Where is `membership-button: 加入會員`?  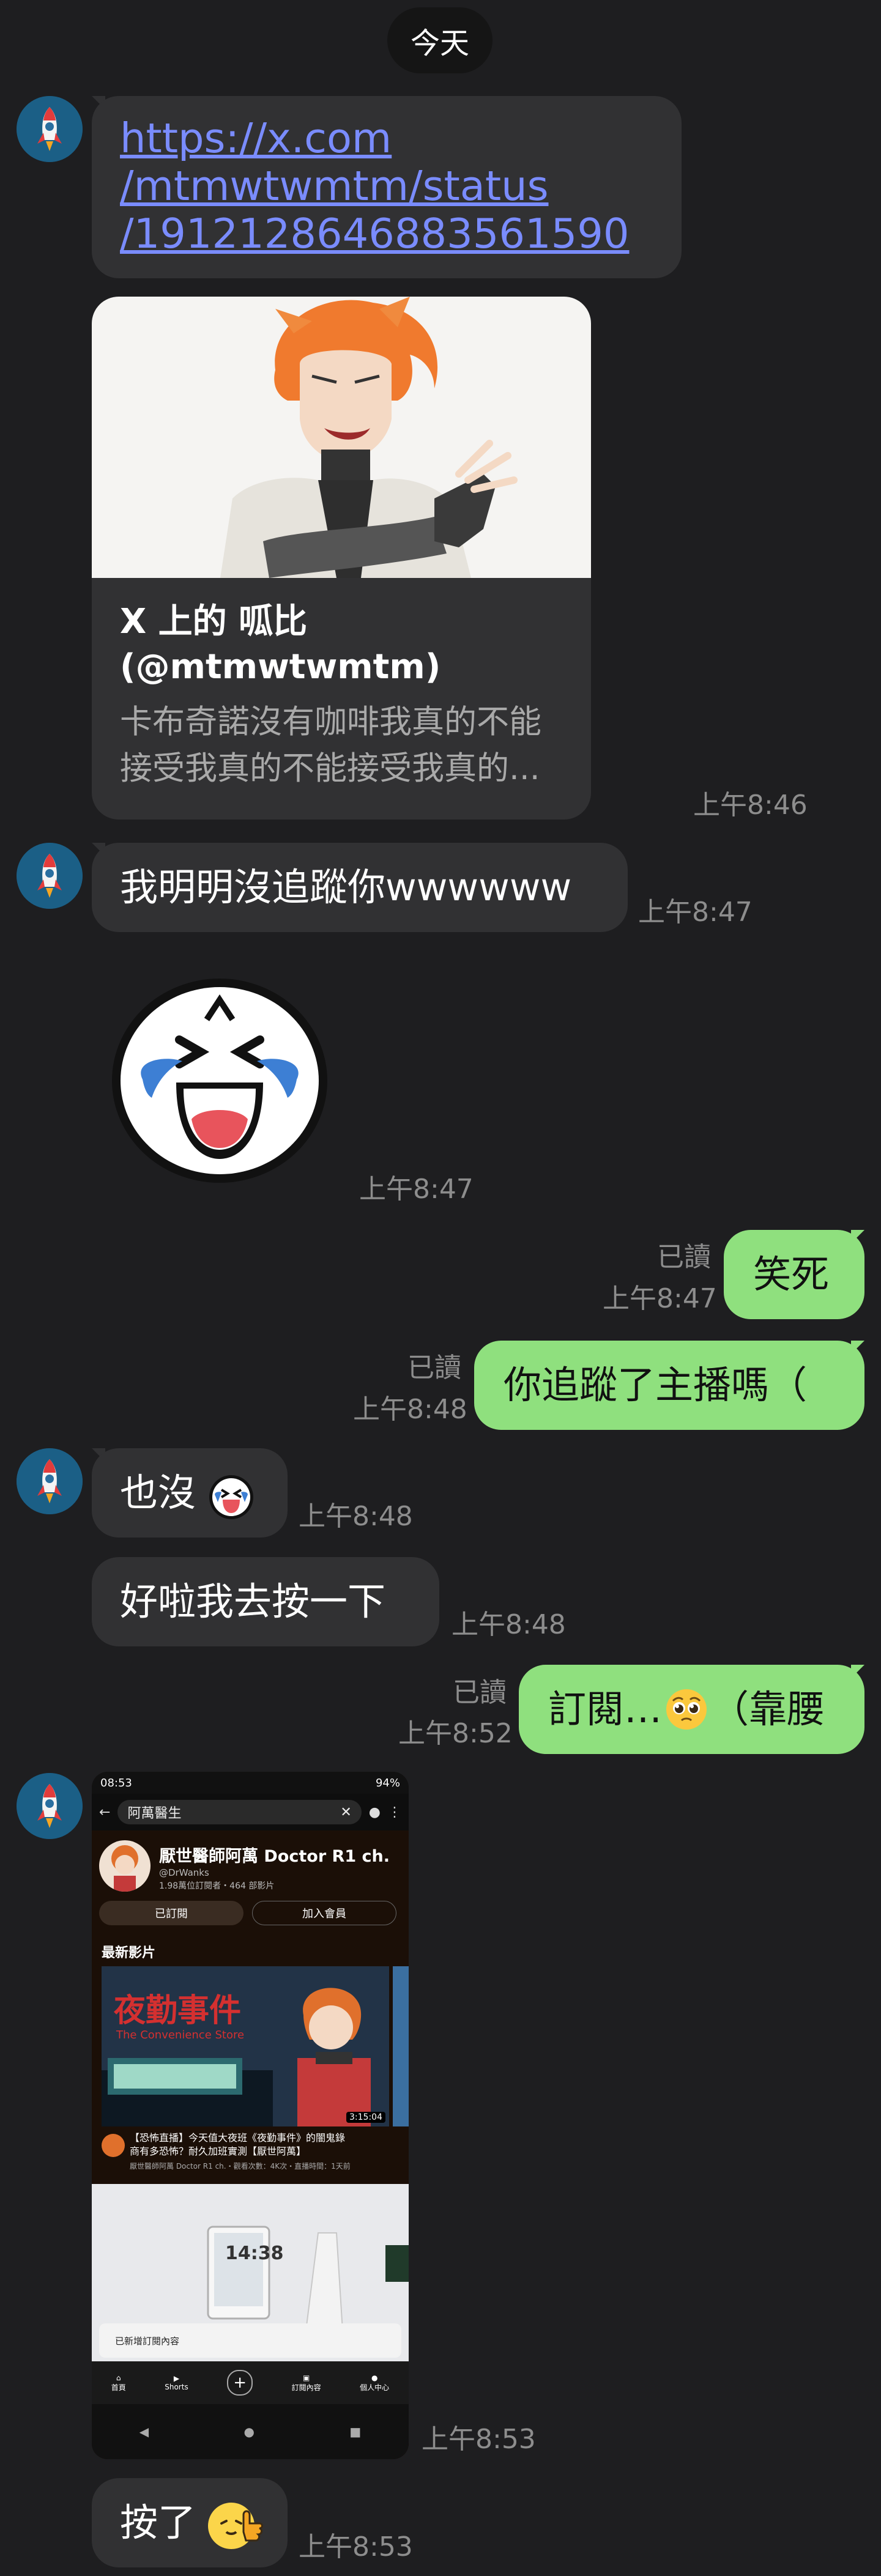 membership-button: 加入會員 is located at coordinates (324, 1913).